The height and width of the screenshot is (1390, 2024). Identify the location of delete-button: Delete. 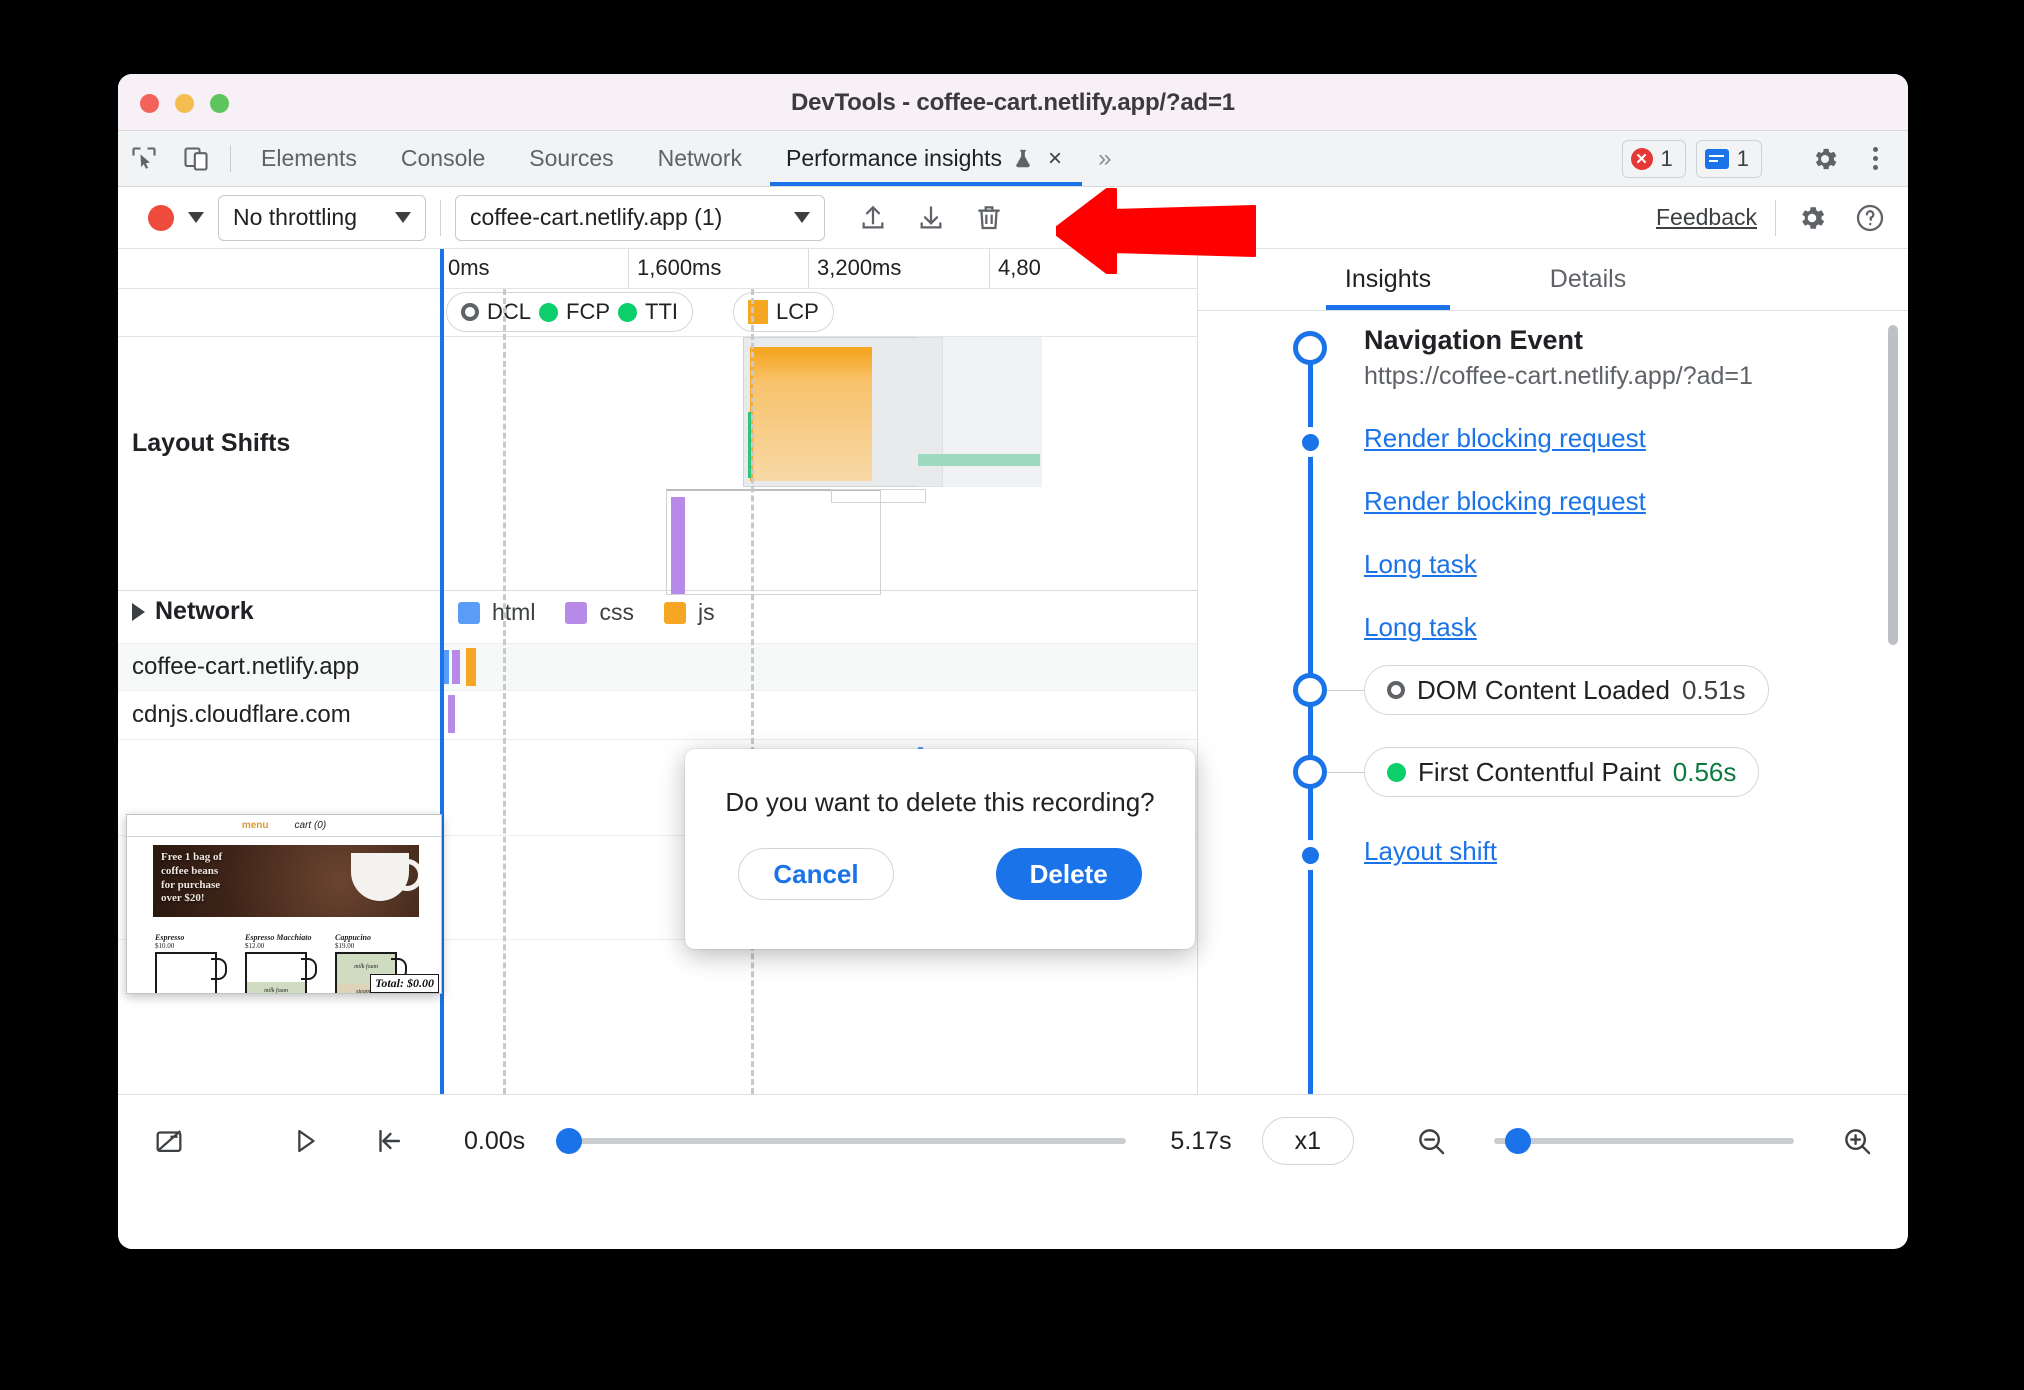
(1068, 874).